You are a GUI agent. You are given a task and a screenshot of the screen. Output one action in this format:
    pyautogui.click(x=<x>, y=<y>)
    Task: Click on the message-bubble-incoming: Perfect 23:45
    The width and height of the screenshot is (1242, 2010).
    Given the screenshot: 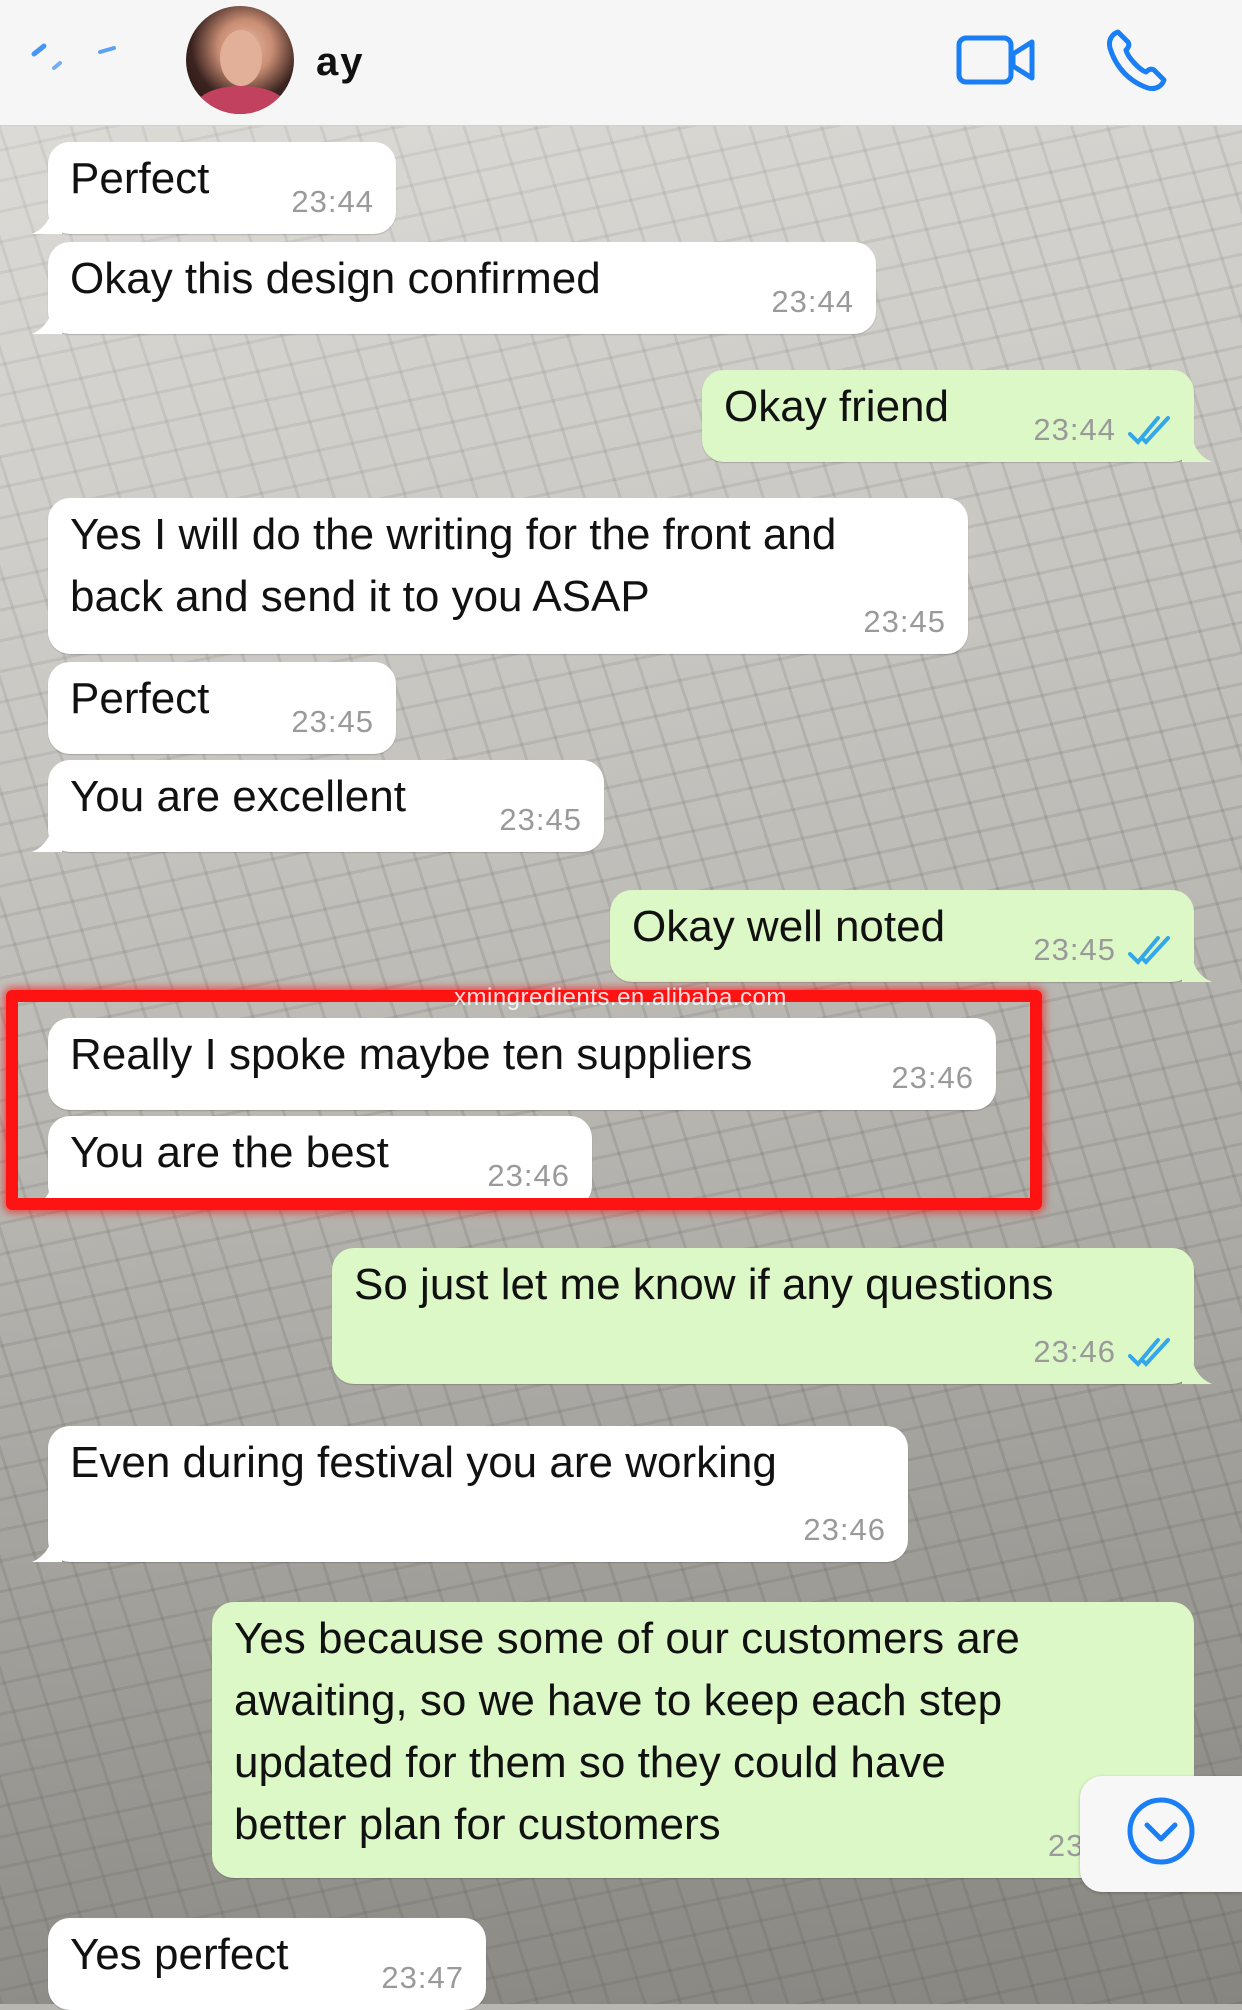 What is the action you would take?
    pyautogui.click(x=222, y=708)
    